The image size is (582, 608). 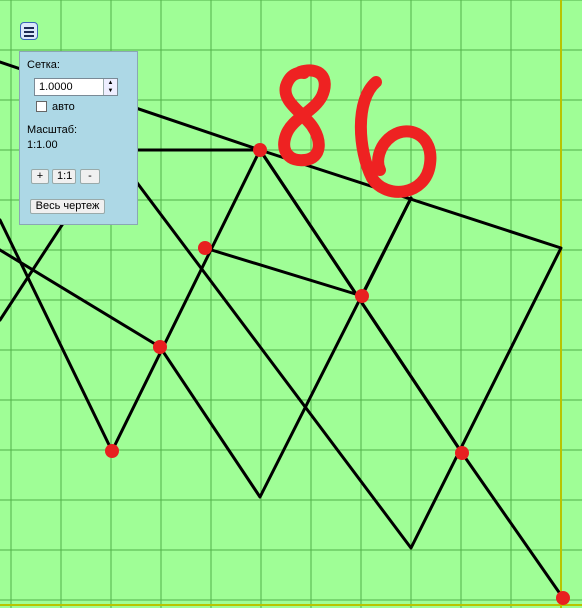 What do you see at coordinates (63, 107) in the screenshot?
I see `auto-label: авто` at bounding box center [63, 107].